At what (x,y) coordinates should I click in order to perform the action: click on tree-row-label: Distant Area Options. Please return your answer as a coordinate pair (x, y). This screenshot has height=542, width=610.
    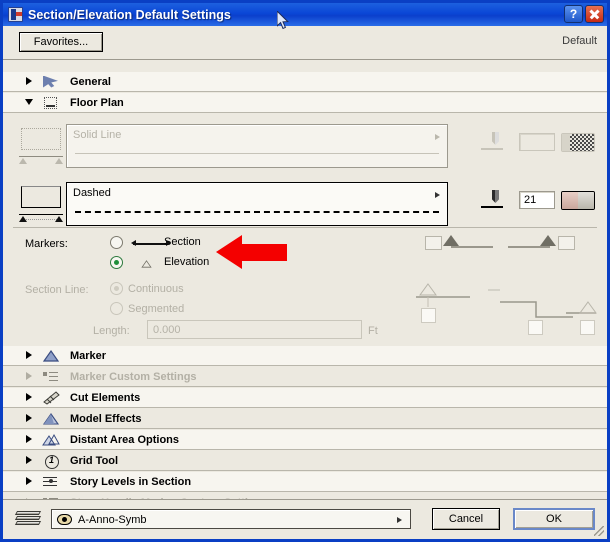
    Looking at the image, I should click on (124, 439).